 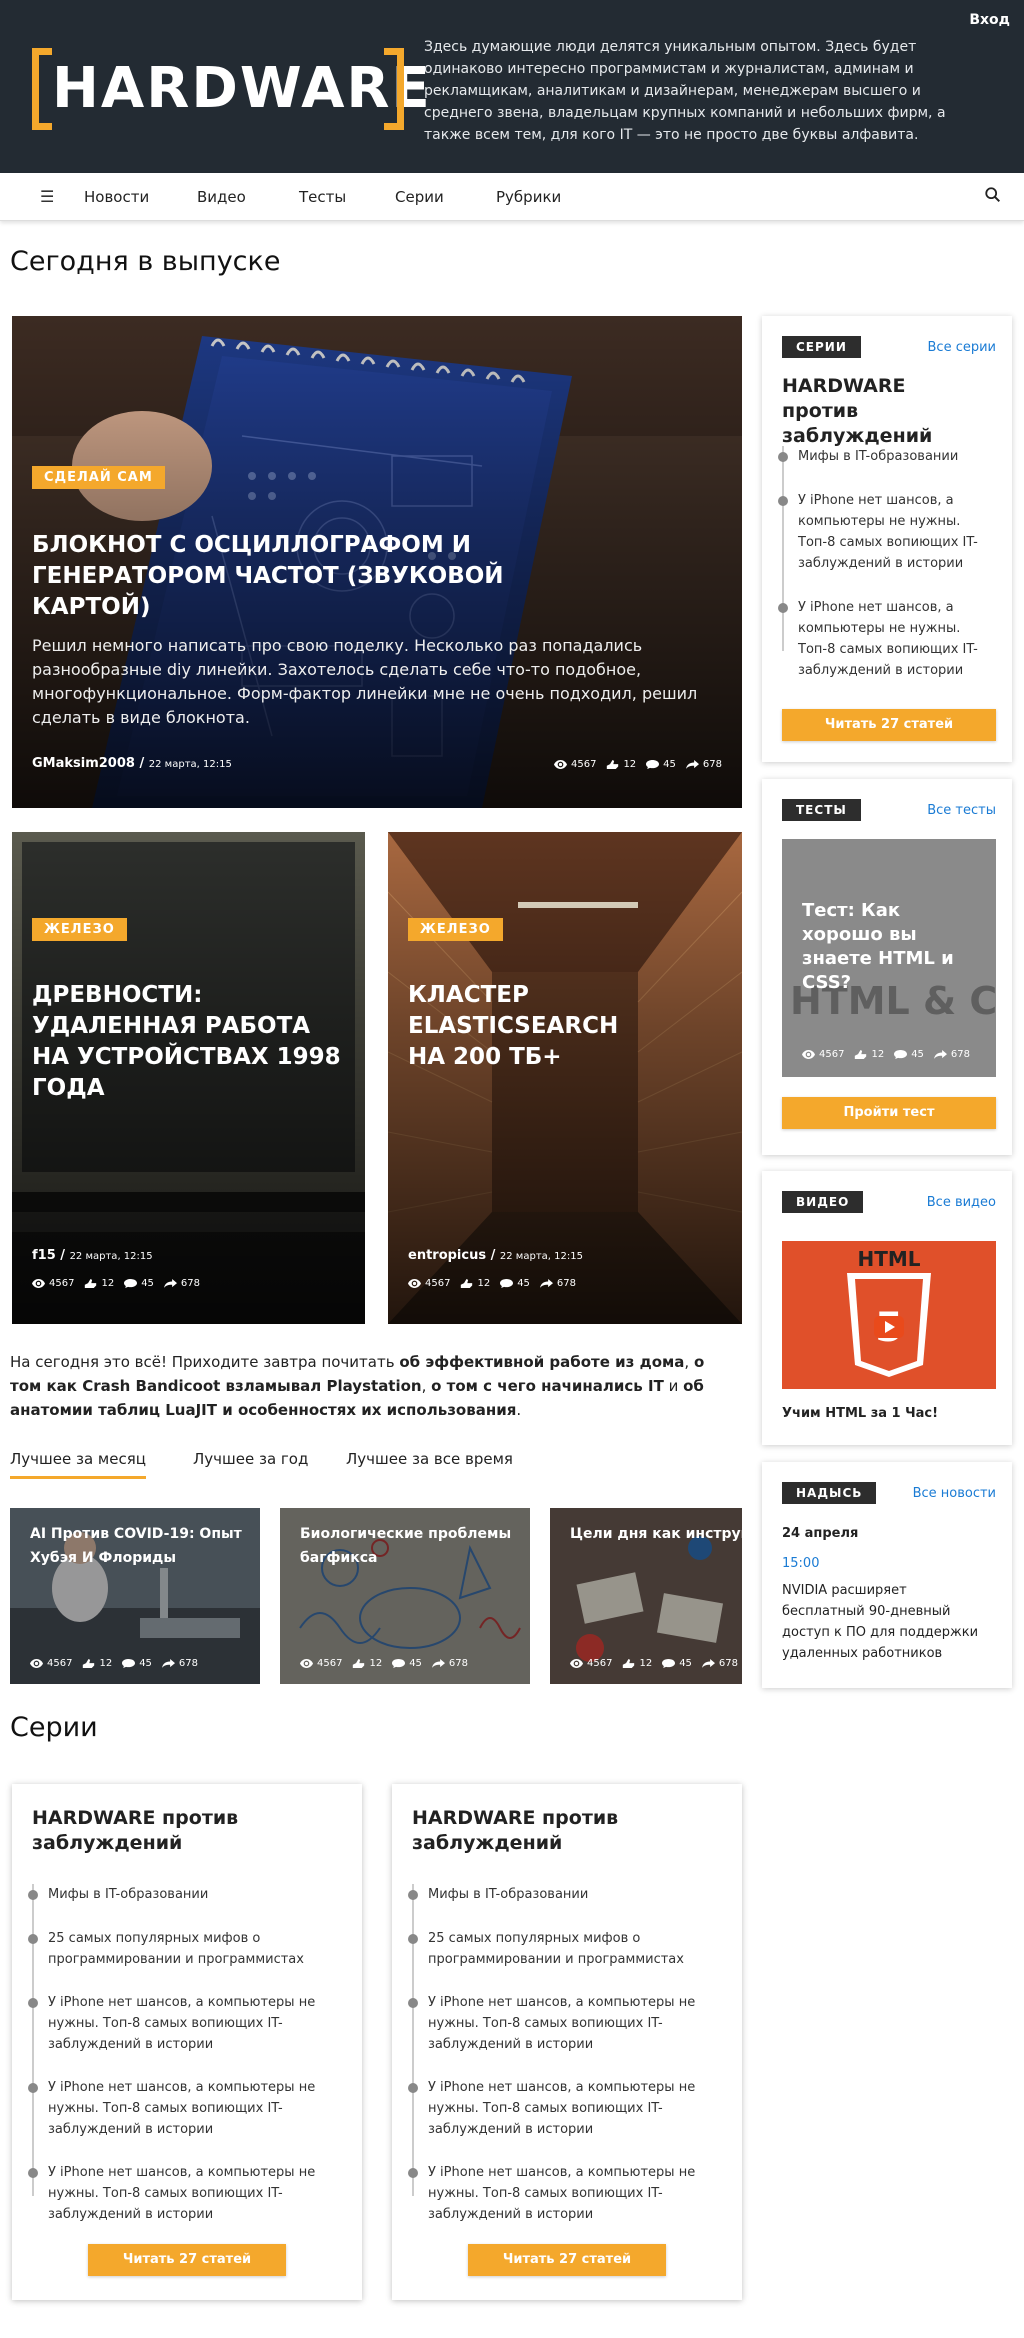 What do you see at coordinates (447, 1255) in the screenshot?
I see `author-name: entropicus` at bounding box center [447, 1255].